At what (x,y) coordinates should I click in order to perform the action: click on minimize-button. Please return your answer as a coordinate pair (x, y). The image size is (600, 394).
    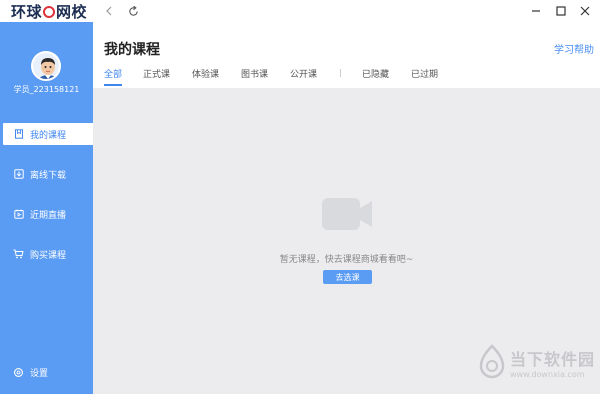
    Looking at the image, I should click on (536, 11).